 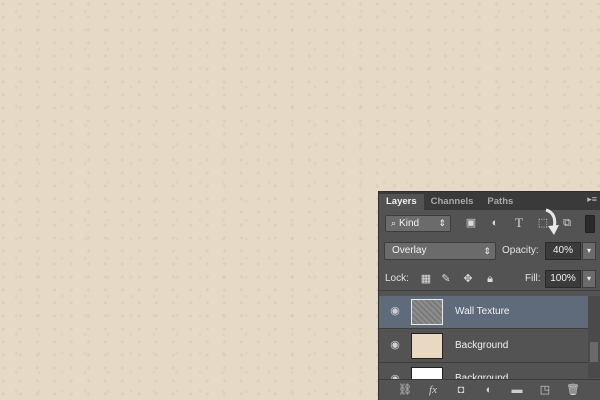 What do you see at coordinates (433, 390) in the screenshot?
I see `fx-icon: fx` at bounding box center [433, 390].